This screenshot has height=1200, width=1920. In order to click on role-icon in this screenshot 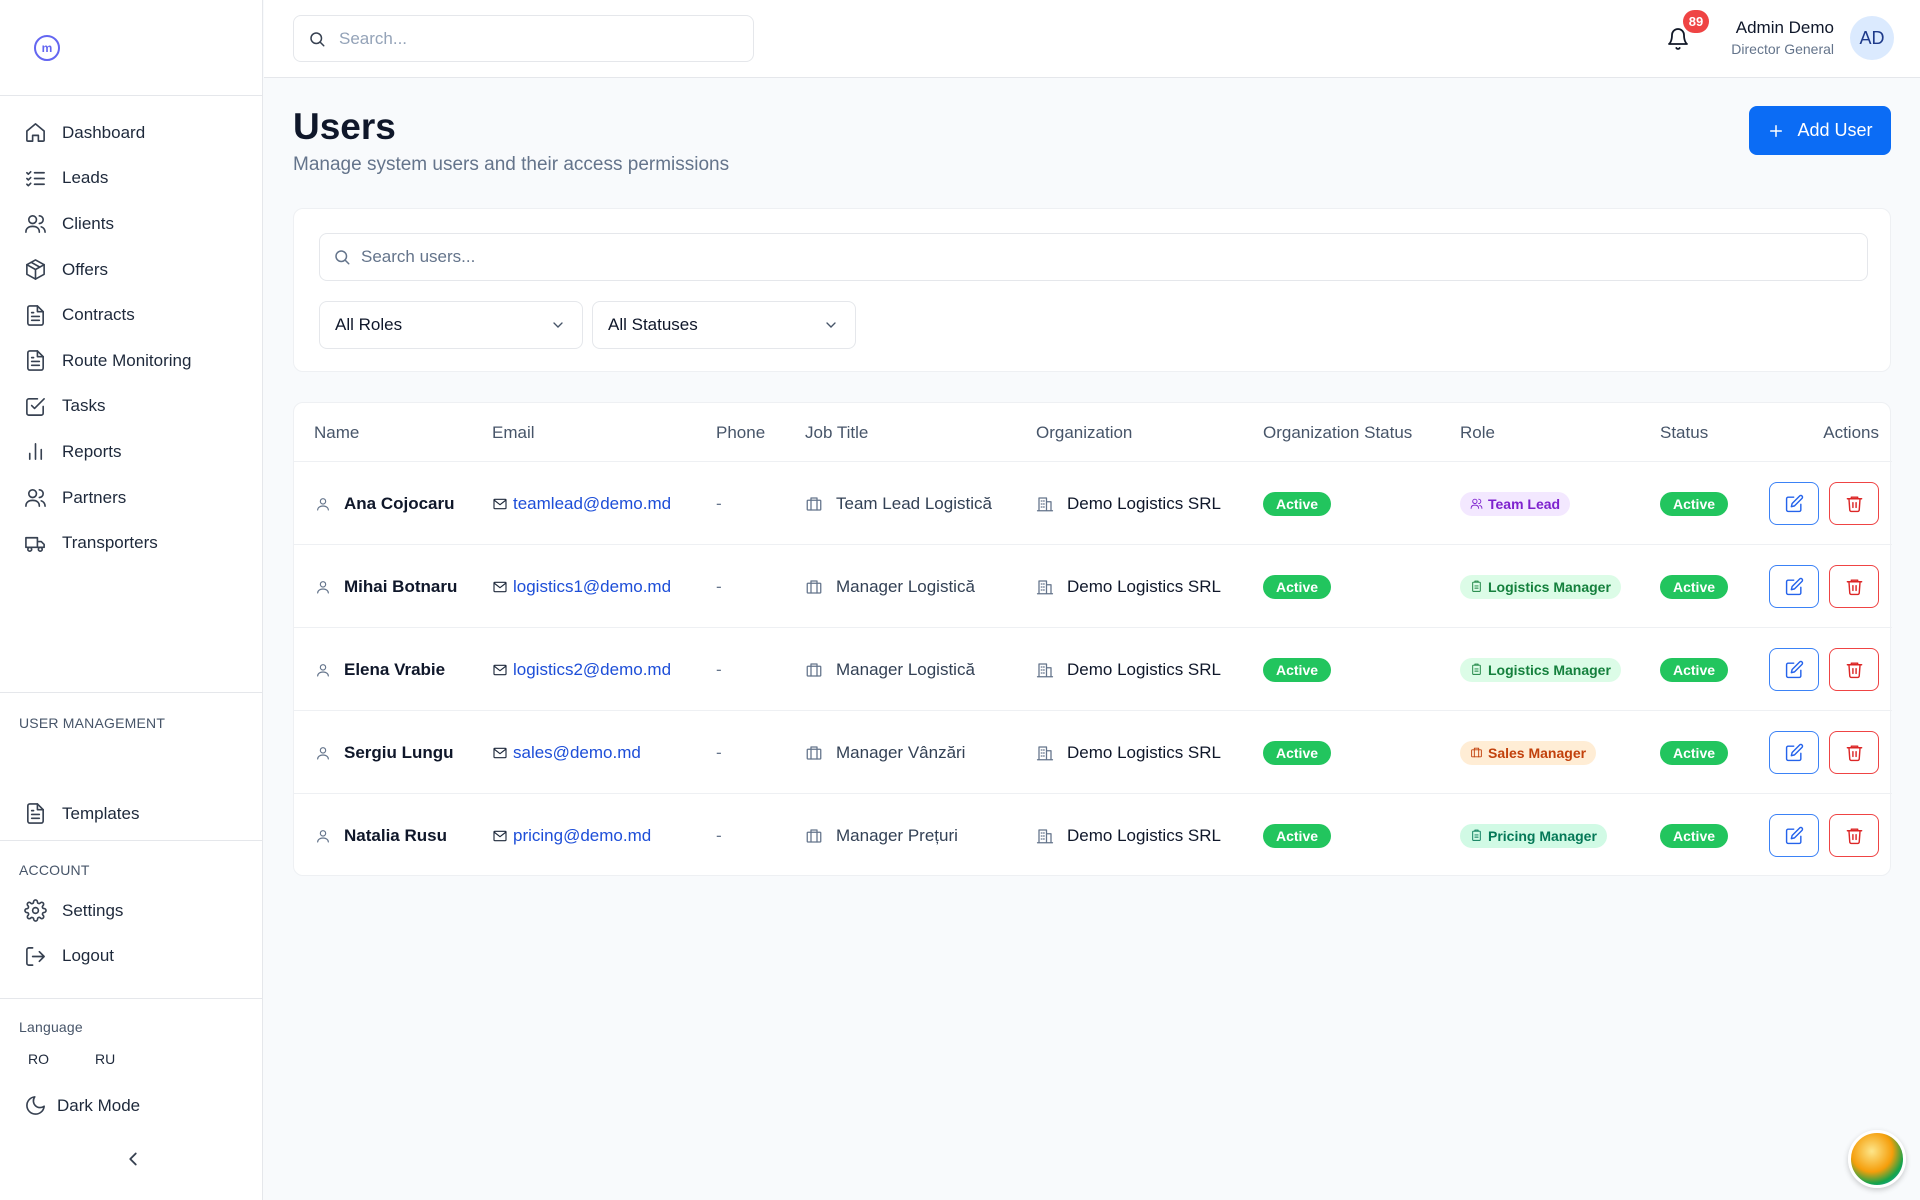, I will do `click(1476, 835)`.